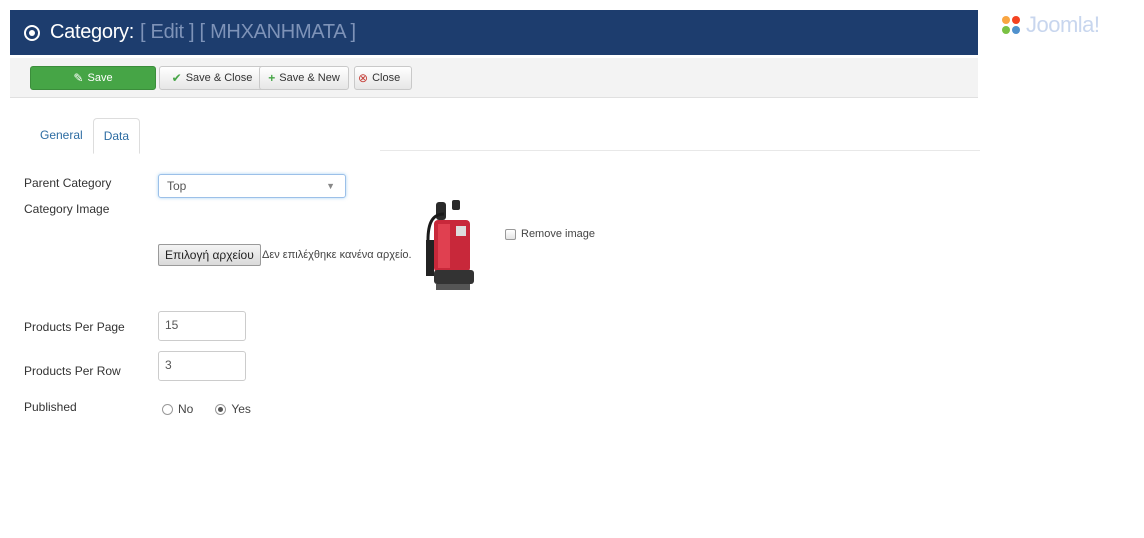 This screenshot has width=1144, height=538. I want to click on joomla-logo-icon, so click(1011, 25).